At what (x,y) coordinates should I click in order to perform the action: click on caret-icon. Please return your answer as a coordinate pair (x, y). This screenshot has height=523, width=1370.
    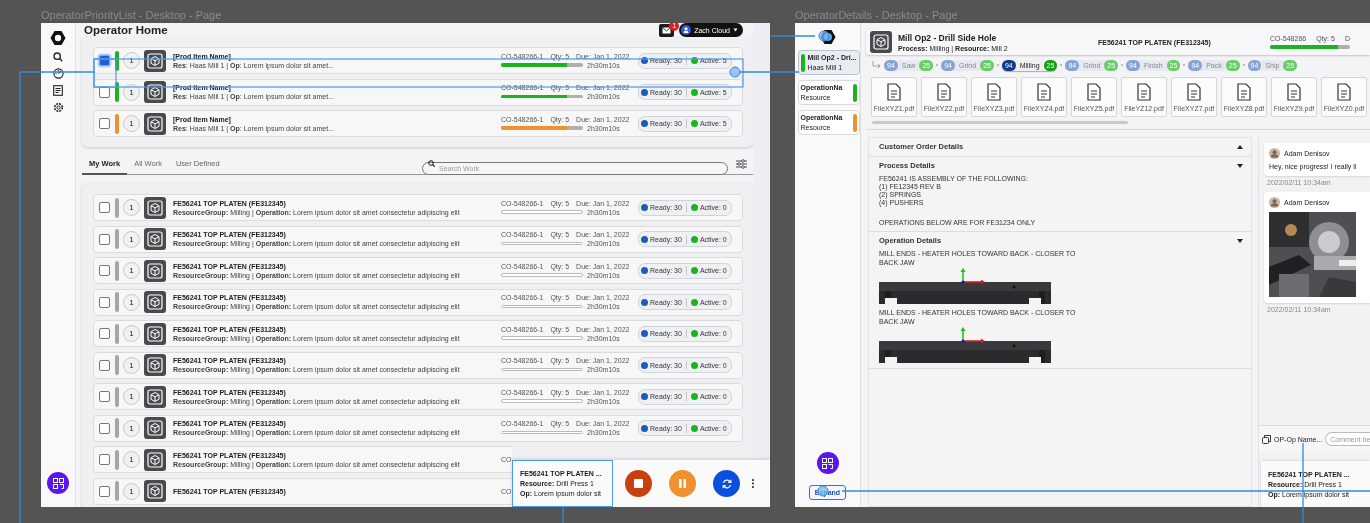
    Looking at the image, I should click on (735, 30).